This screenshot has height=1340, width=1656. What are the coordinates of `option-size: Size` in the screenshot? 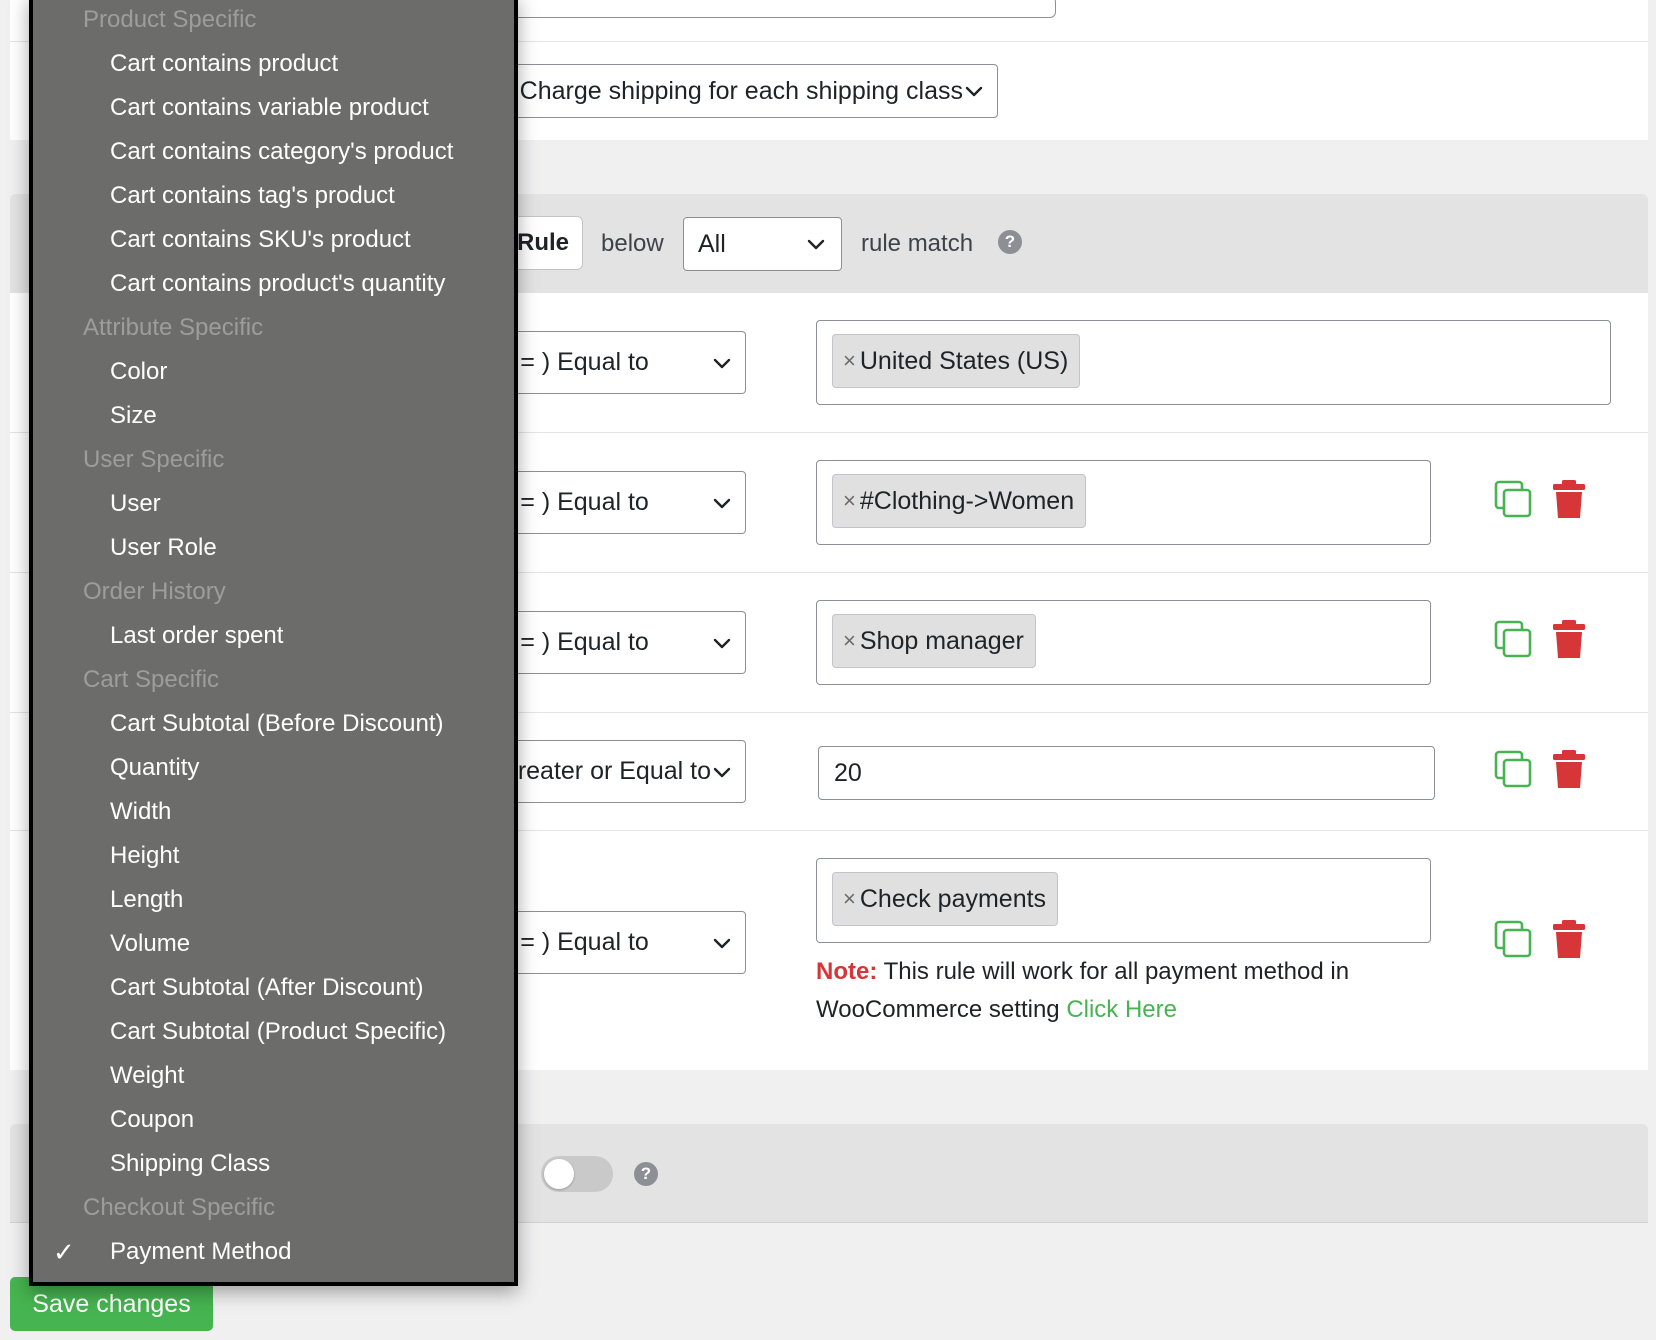 It's located at (273, 416).